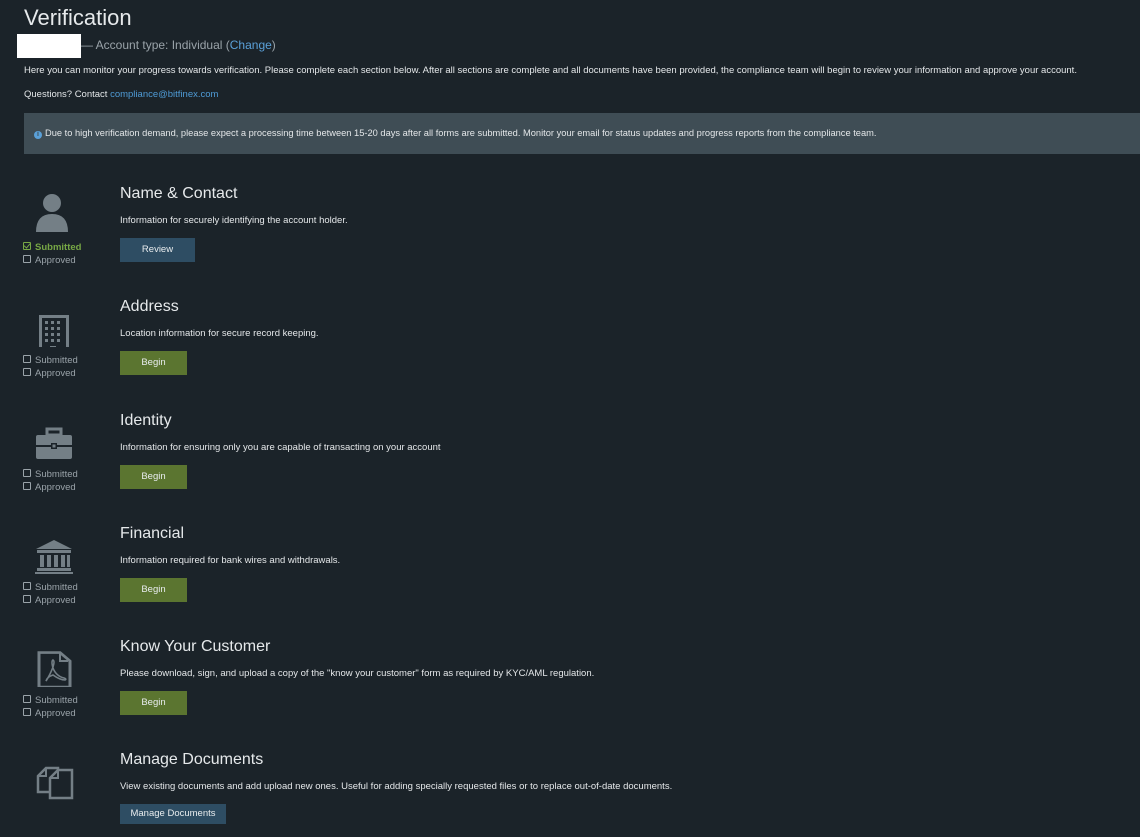 The image size is (1140, 837). What do you see at coordinates (153, 477) in the screenshot?
I see `begin-identity-button: Begin` at bounding box center [153, 477].